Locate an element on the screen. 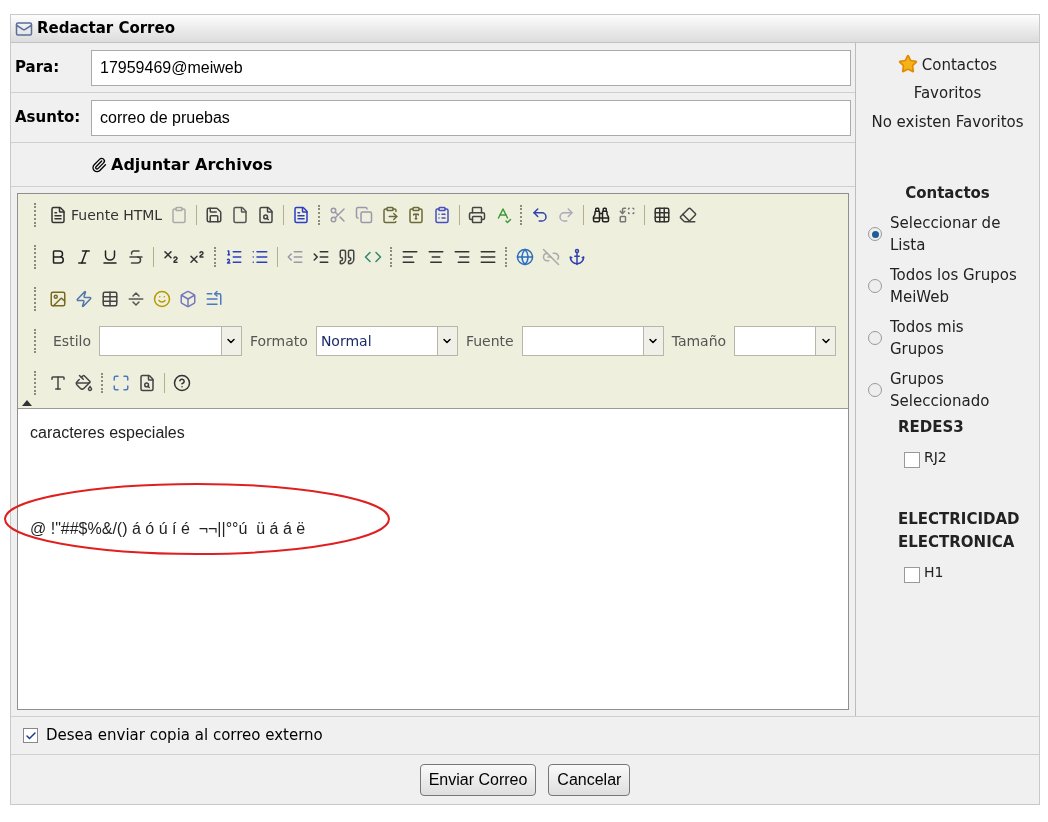 This screenshot has height=822, width=1048. italic-icon is located at coordinates (84, 257).